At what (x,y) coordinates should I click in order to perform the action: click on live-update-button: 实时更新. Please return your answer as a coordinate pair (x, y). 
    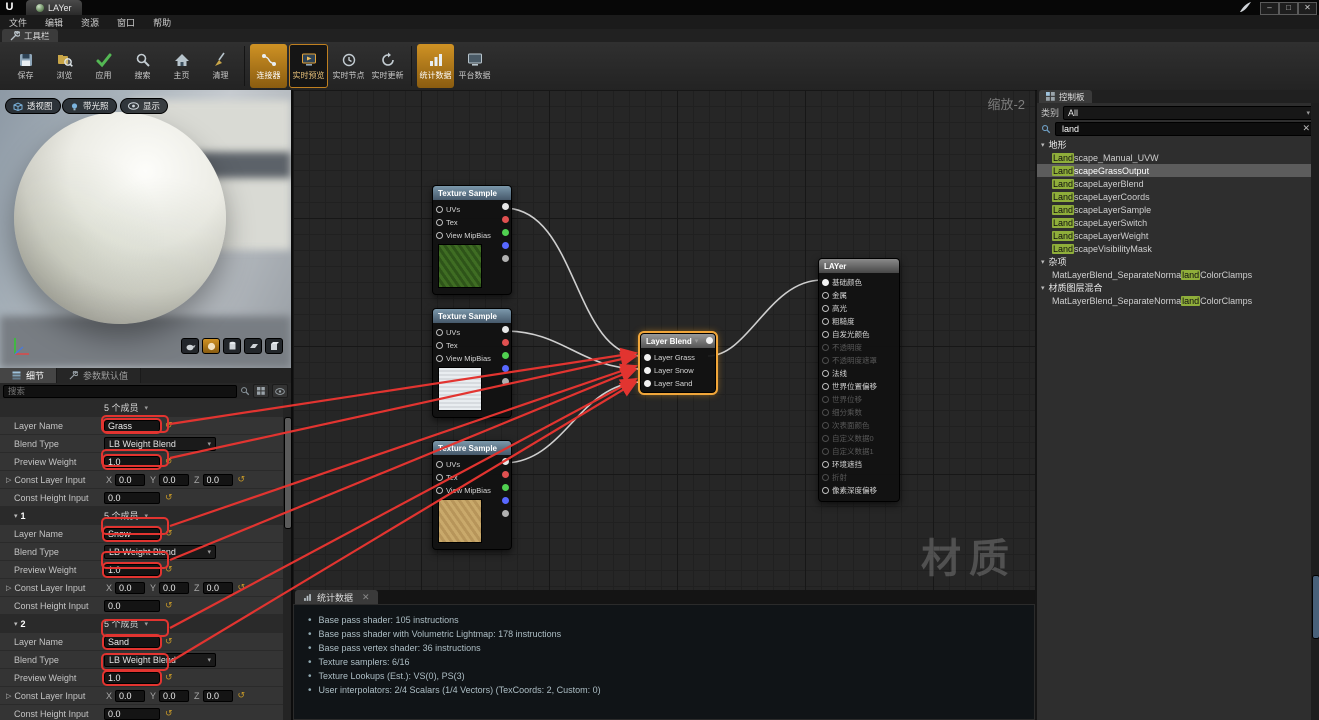
    Looking at the image, I should click on (387, 66).